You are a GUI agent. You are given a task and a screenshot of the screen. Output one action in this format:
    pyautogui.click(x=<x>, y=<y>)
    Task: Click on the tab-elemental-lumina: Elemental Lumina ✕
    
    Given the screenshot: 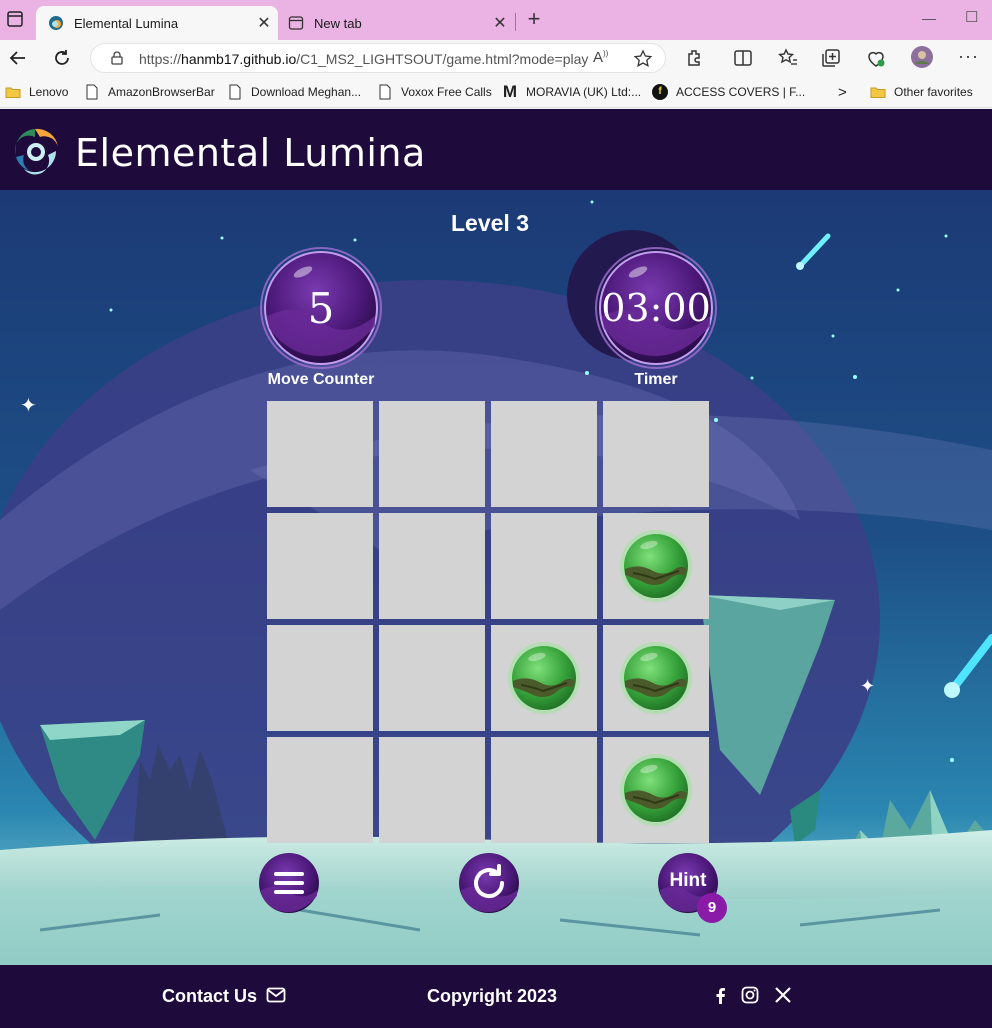 What is the action you would take?
    pyautogui.click(x=157, y=23)
    